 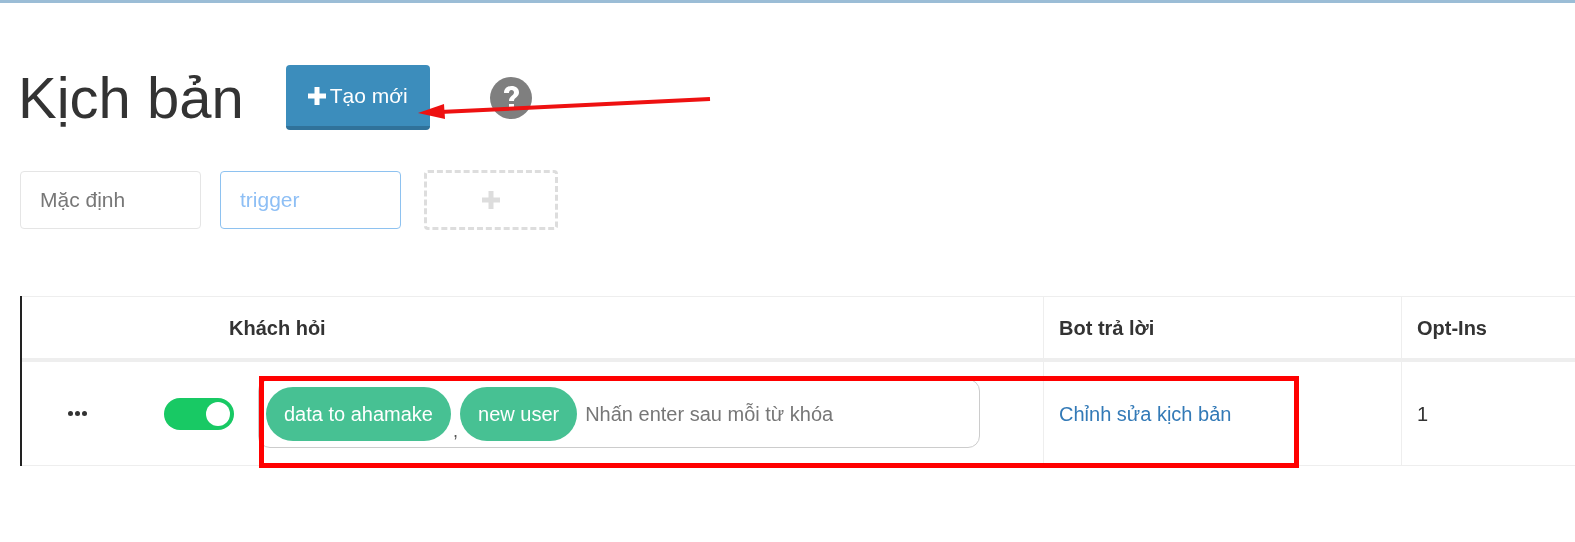 I want to click on column-header: Bot trả lời, so click(x=1107, y=328).